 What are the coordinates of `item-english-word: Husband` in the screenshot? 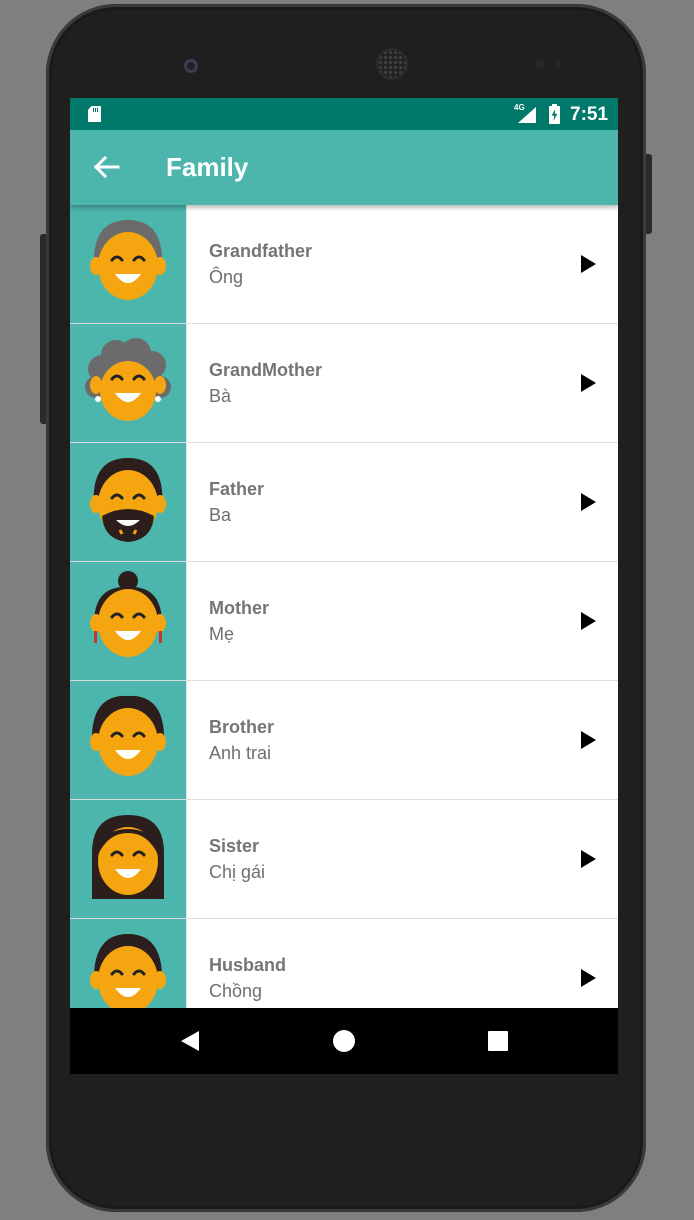 It's located at (248, 965).